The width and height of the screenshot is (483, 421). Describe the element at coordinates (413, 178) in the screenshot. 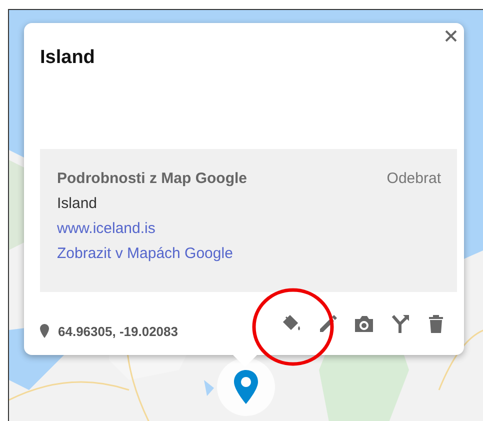

I see `remove-link: Odebrat` at that location.